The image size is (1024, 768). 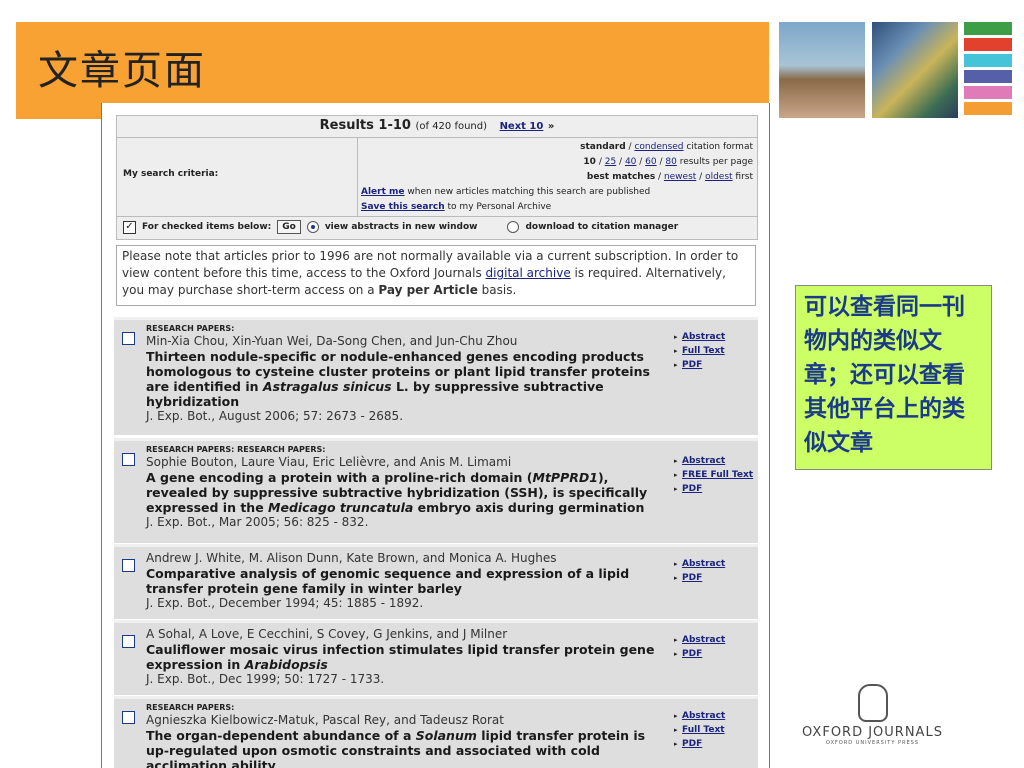 What do you see at coordinates (190, 328) in the screenshot?
I see `result-section: RESEARCH PAPERS:` at bounding box center [190, 328].